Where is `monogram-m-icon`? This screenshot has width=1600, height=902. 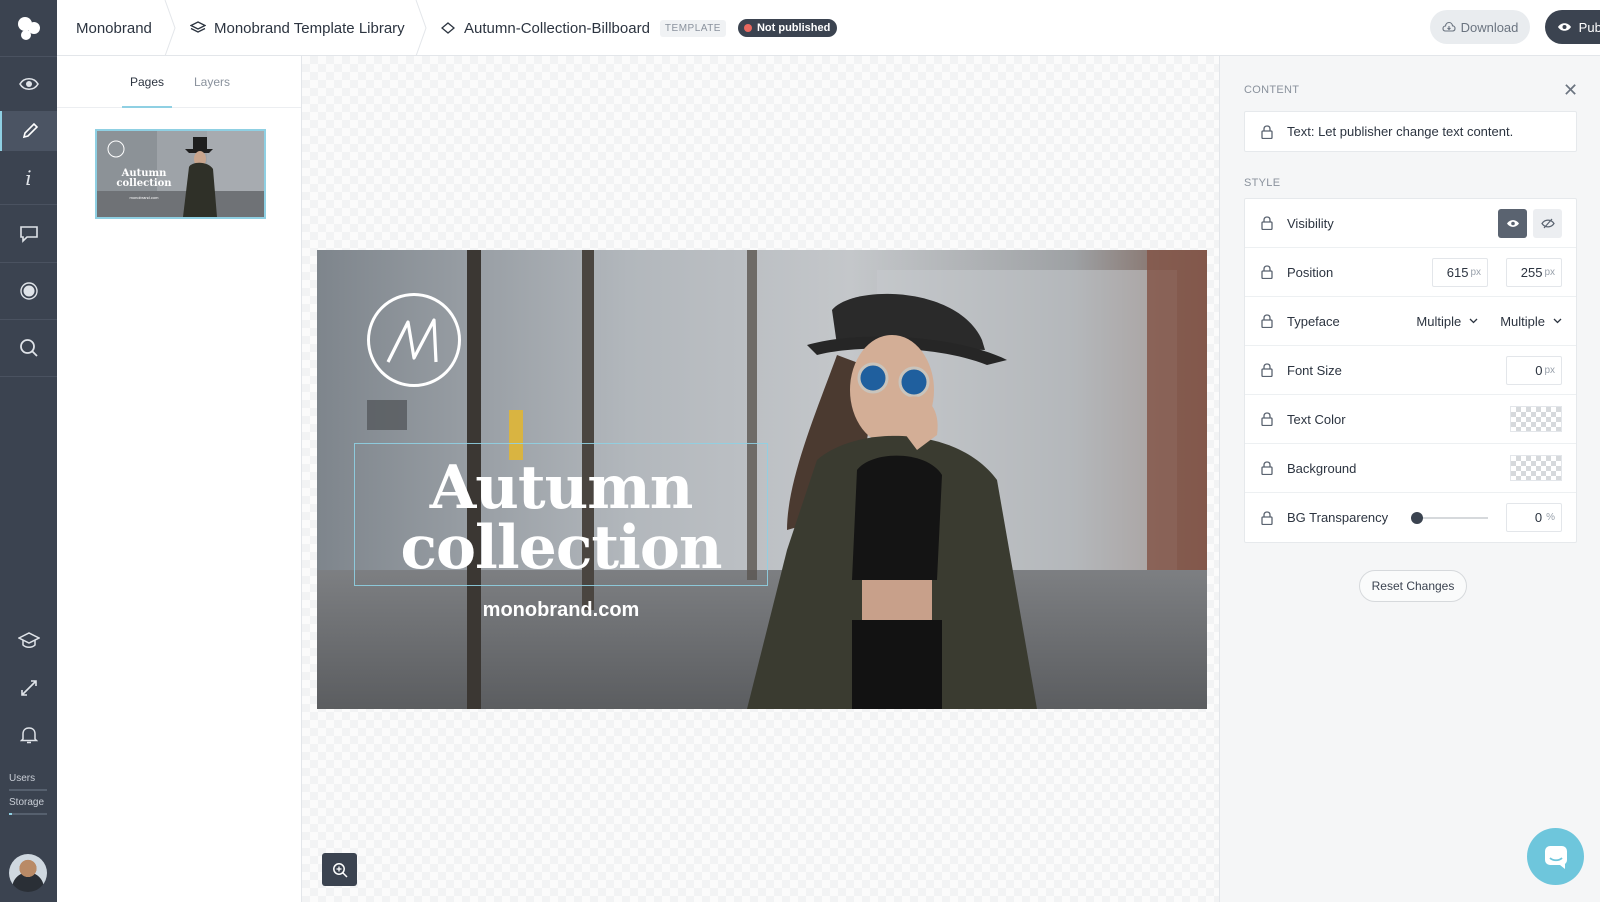
monogram-m-icon is located at coordinates (412, 340).